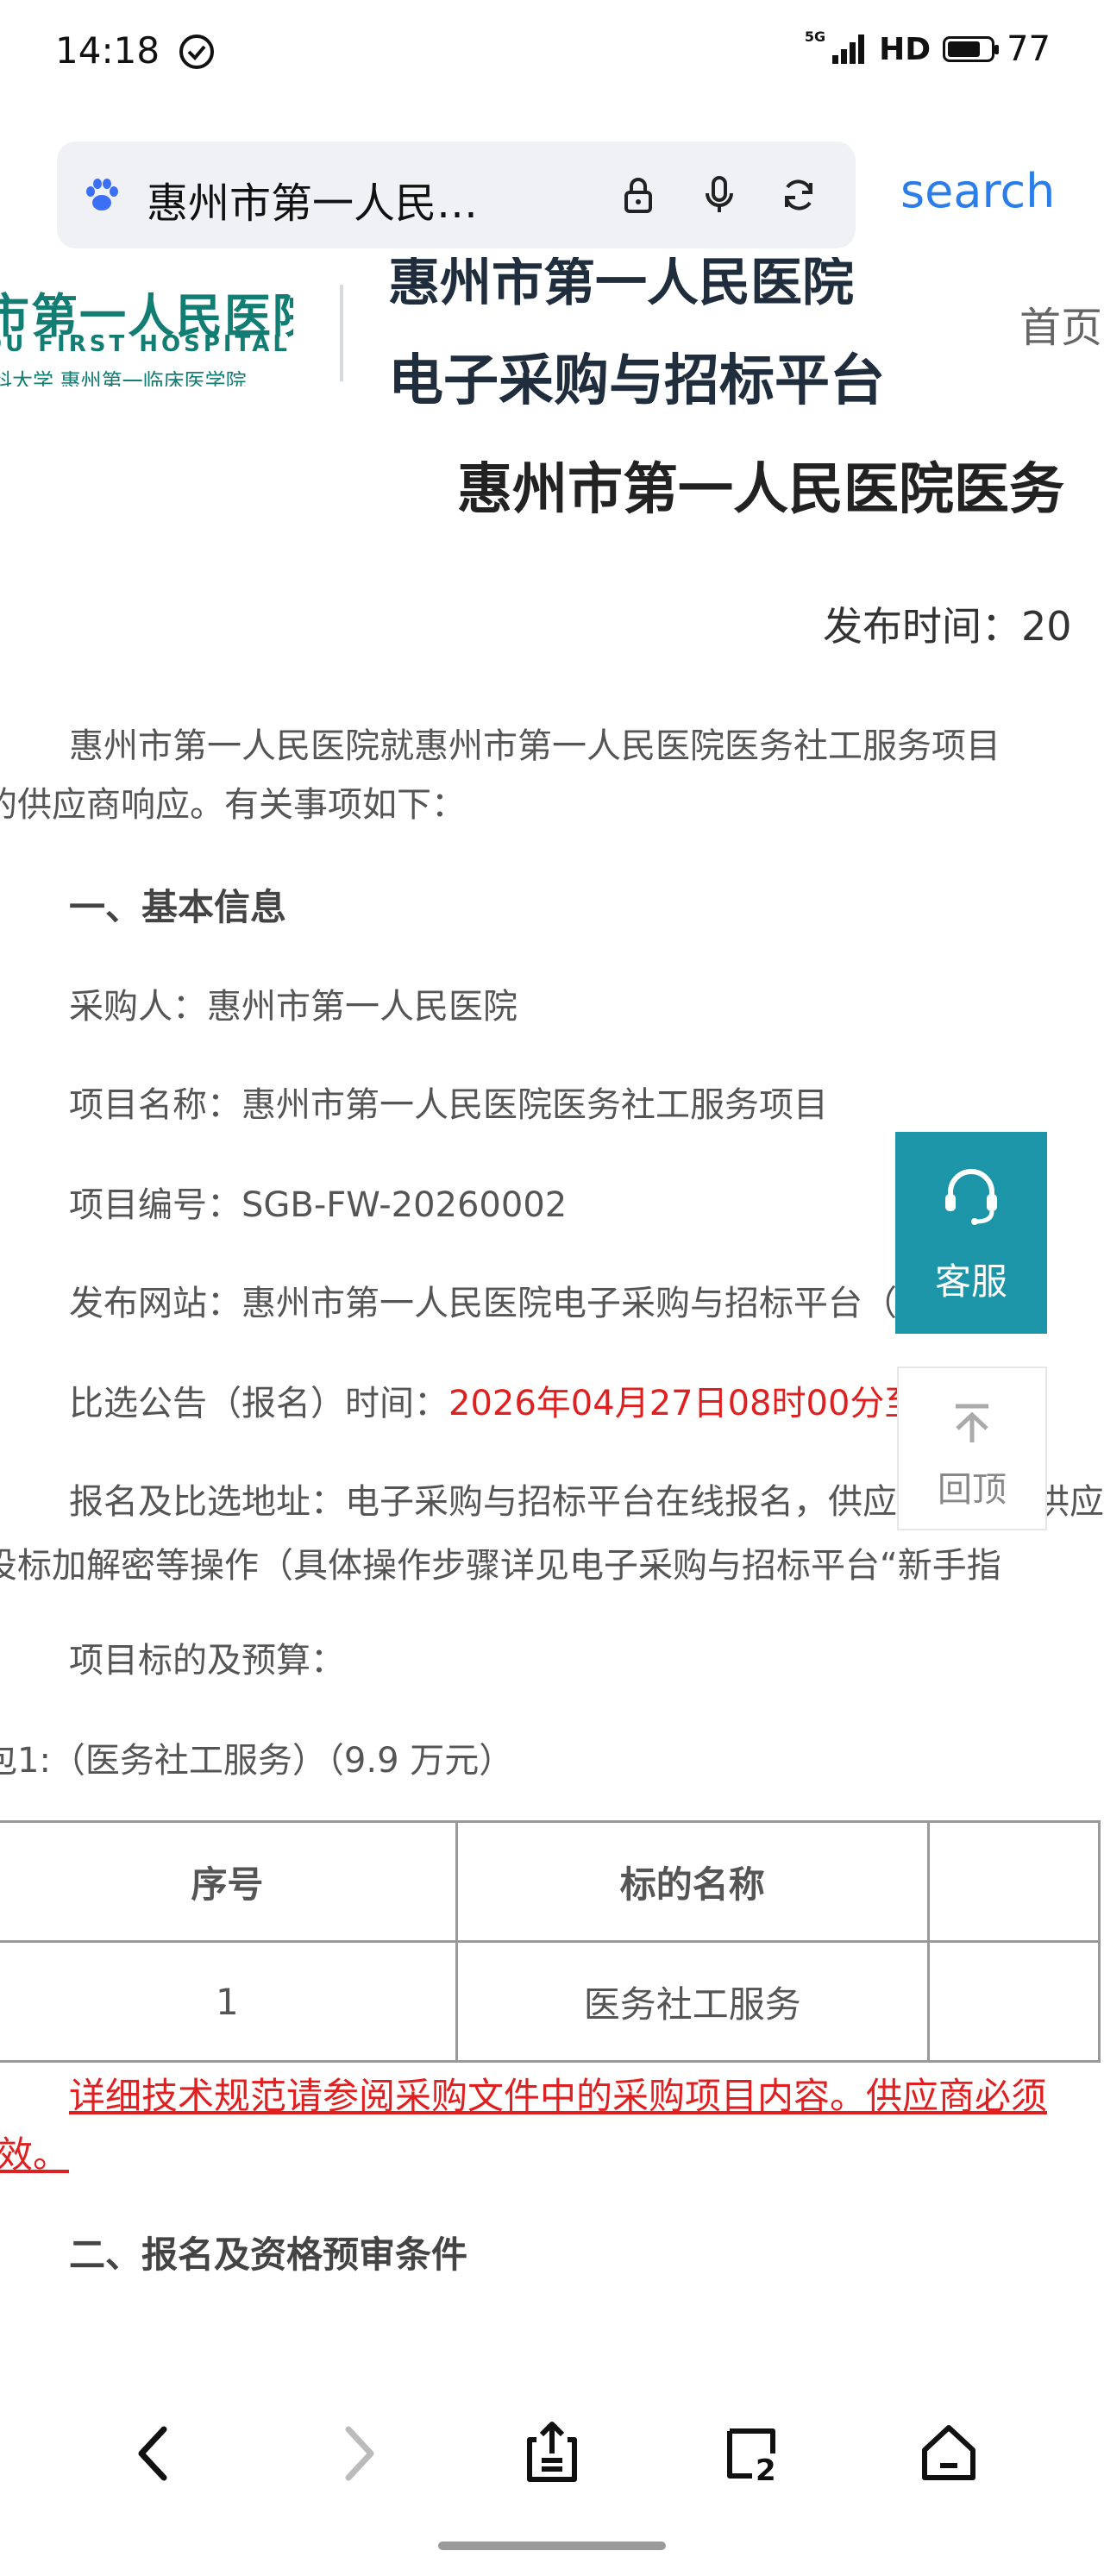 The height and width of the screenshot is (2576, 1104). I want to click on tabs-icon, so click(751, 2453).